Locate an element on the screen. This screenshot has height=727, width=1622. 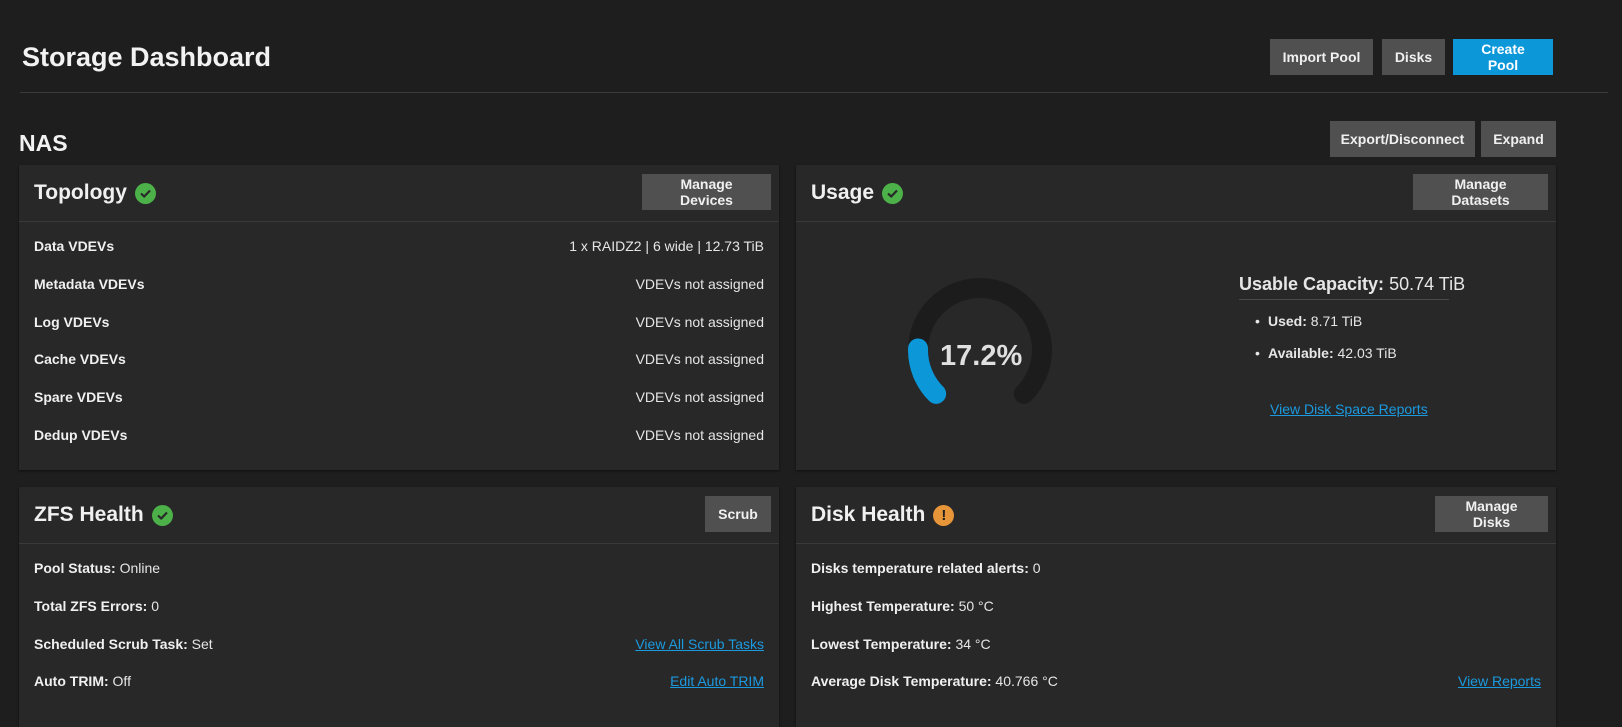
topology-card-header: Topology Manage Devices is located at coordinates (399, 193).